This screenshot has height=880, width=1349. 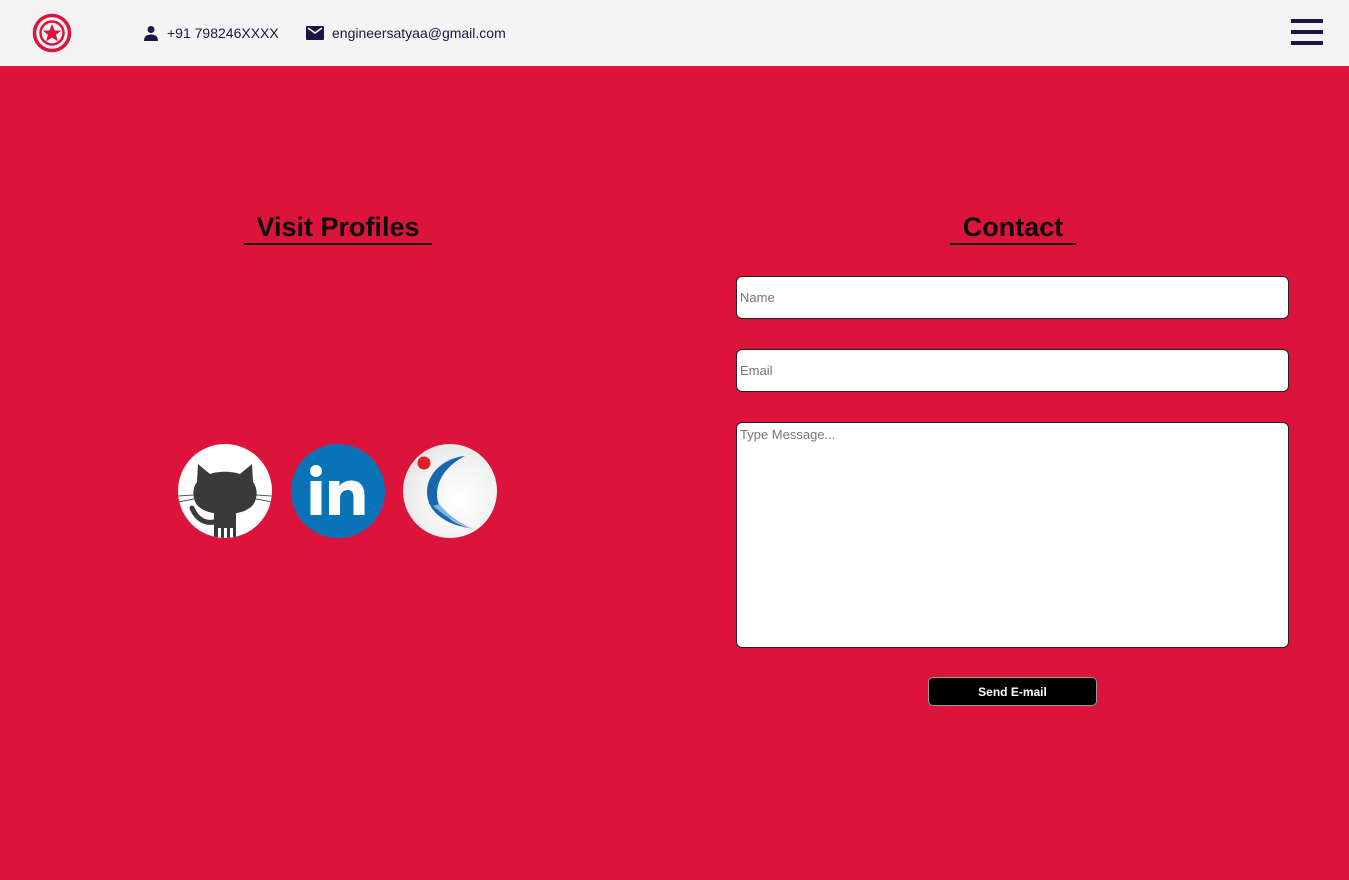 What do you see at coordinates (1012, 297) in the screenshot?
I see `name-input` at bounding box center [1012, 297].